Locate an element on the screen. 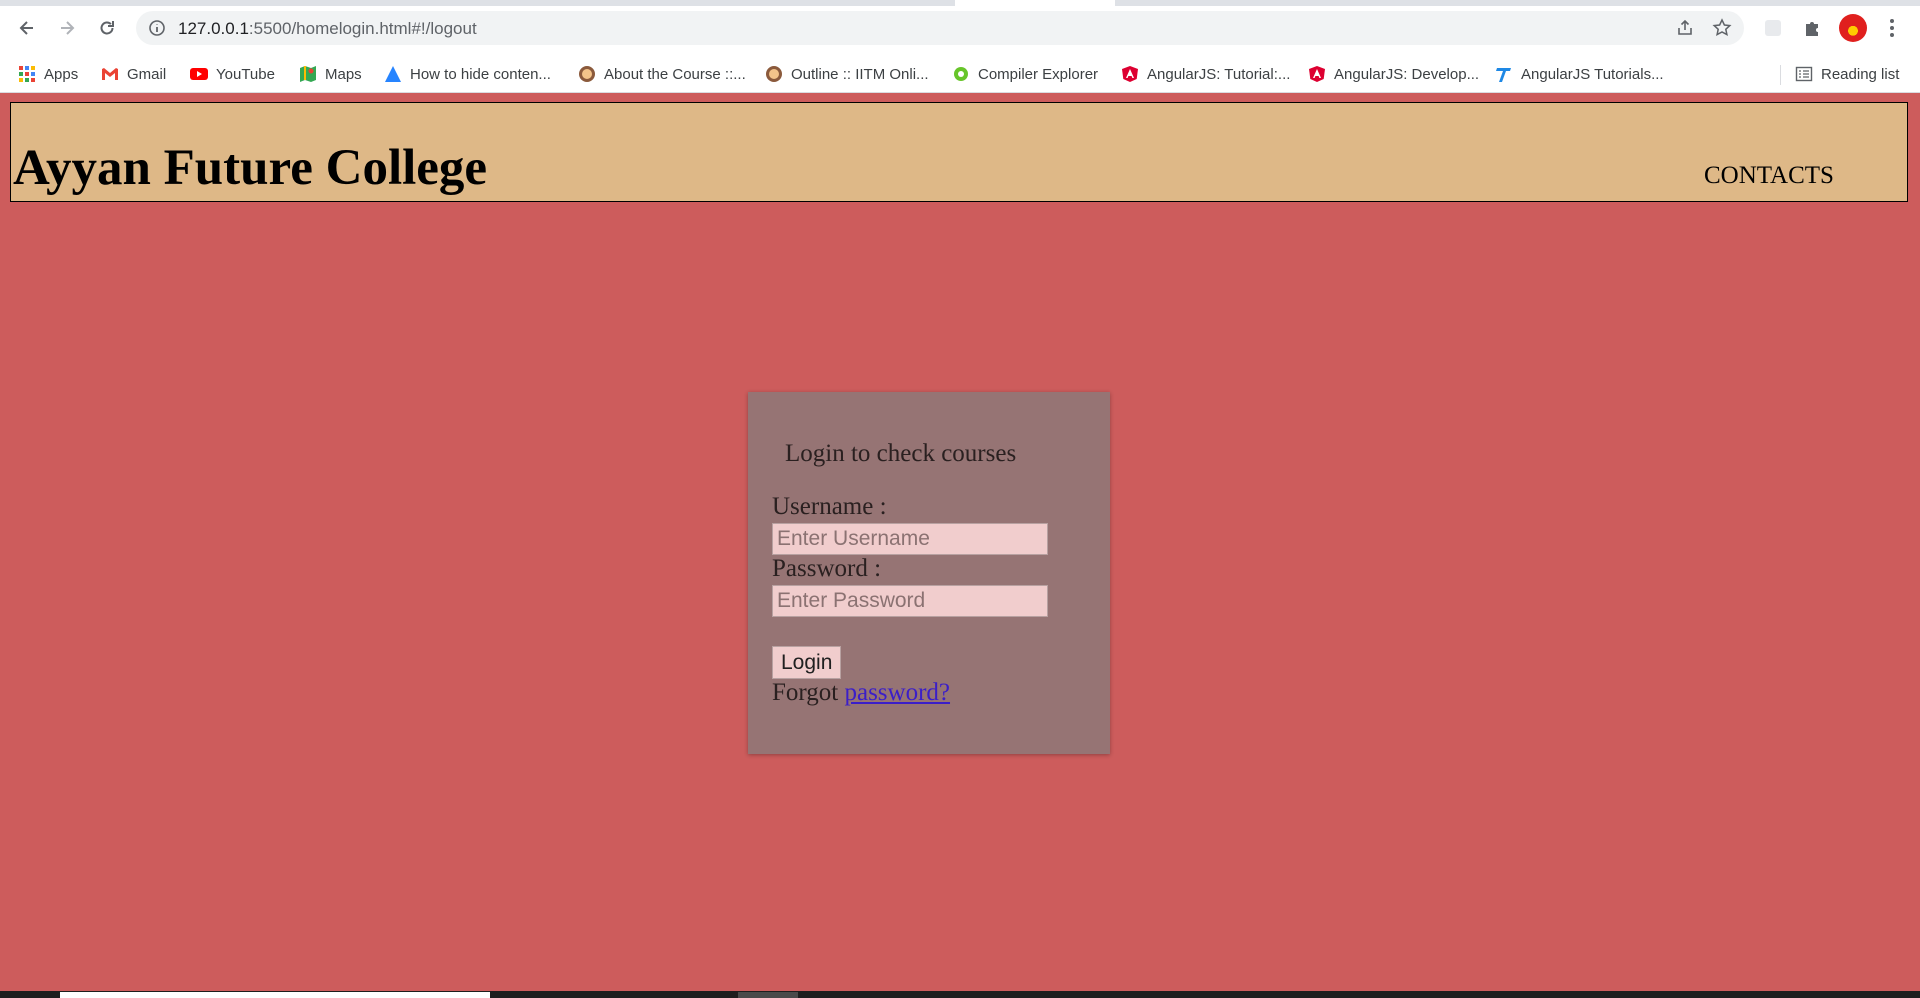 This screenshot has height=998, width=1920. login-heading: Login to check courses is located at coordinates (901, 453).